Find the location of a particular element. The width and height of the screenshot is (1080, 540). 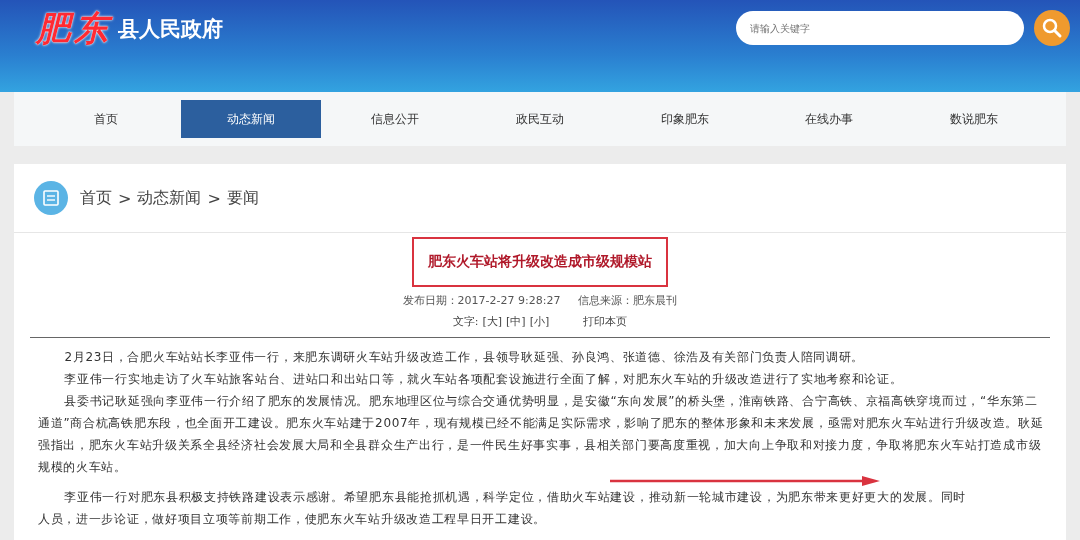

nav-tab: 数说肥东 is located at coordinates (973, 119).